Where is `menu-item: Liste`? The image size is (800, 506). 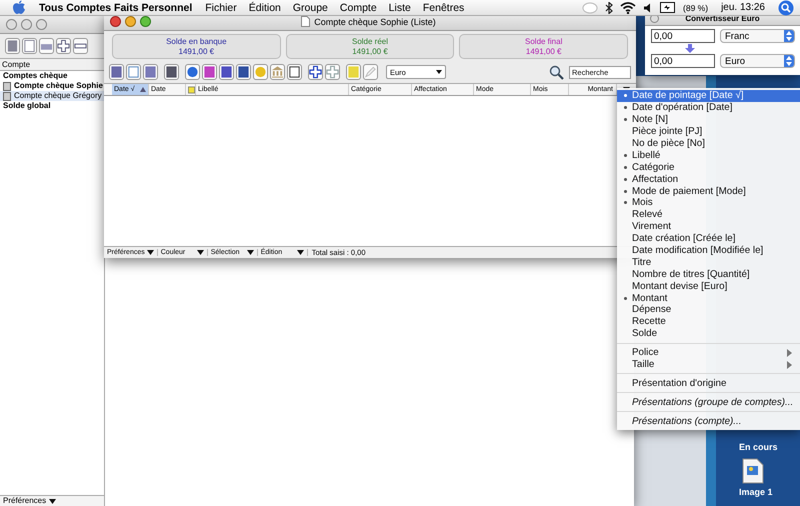
menu-item: Liste is located at coordinates (399, 8).